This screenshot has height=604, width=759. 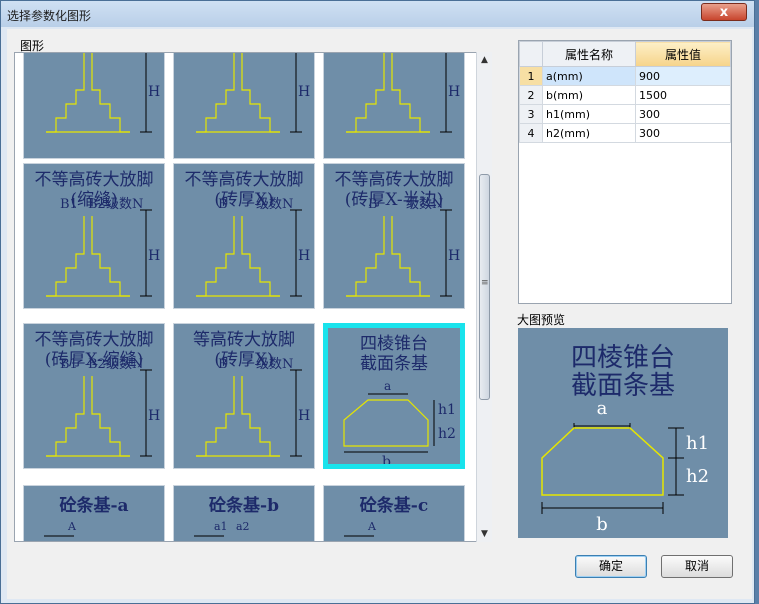 What do you see at coordinates (625, 95) in the screenshot?
I see `property-row: 2 b(mm) 1500` at bounding box center [625, 95].